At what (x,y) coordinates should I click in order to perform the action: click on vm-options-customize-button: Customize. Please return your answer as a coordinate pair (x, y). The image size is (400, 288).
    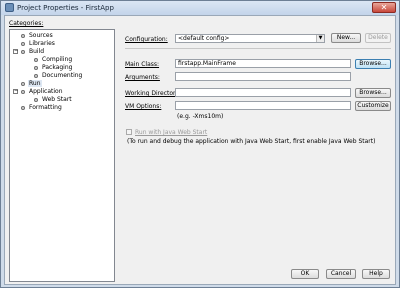
    Looking at the image, I should click on (373, 106).